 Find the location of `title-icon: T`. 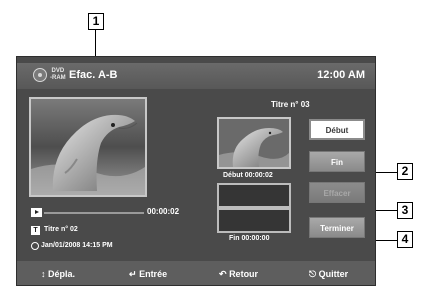

title-icon: T is located at coordinates (35, 230).